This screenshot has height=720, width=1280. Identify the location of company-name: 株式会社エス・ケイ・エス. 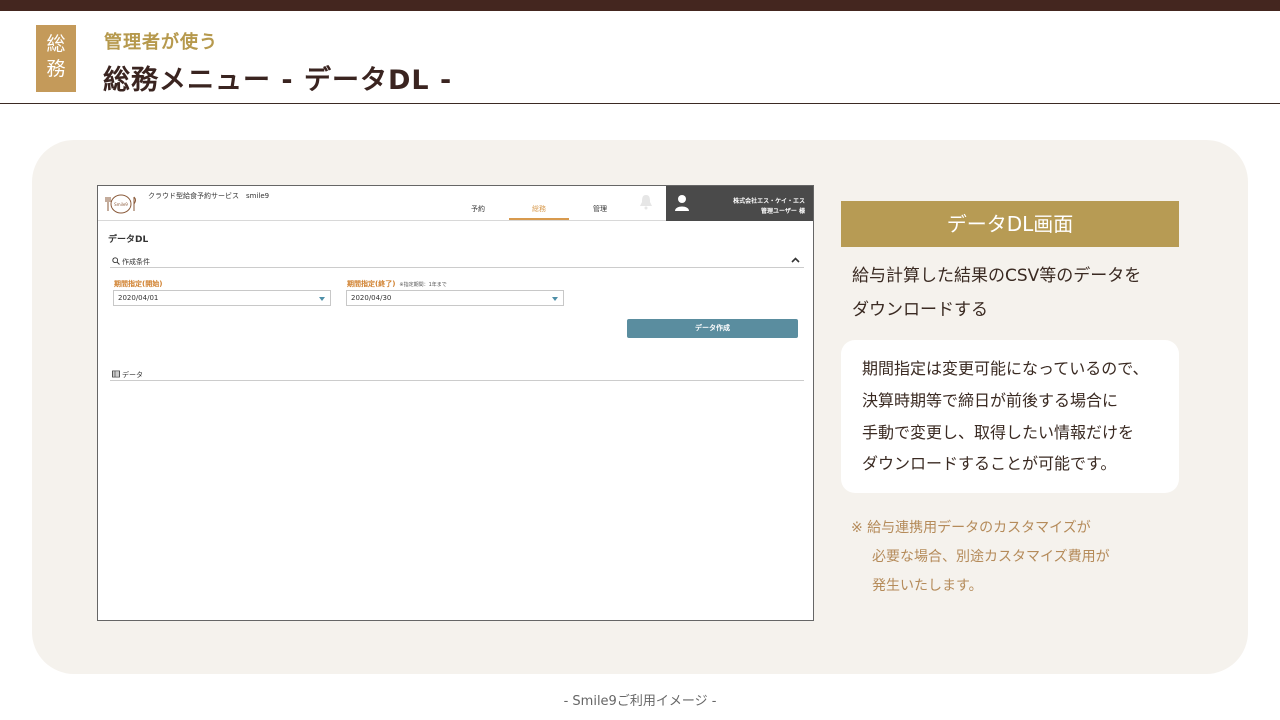
(769, 201).